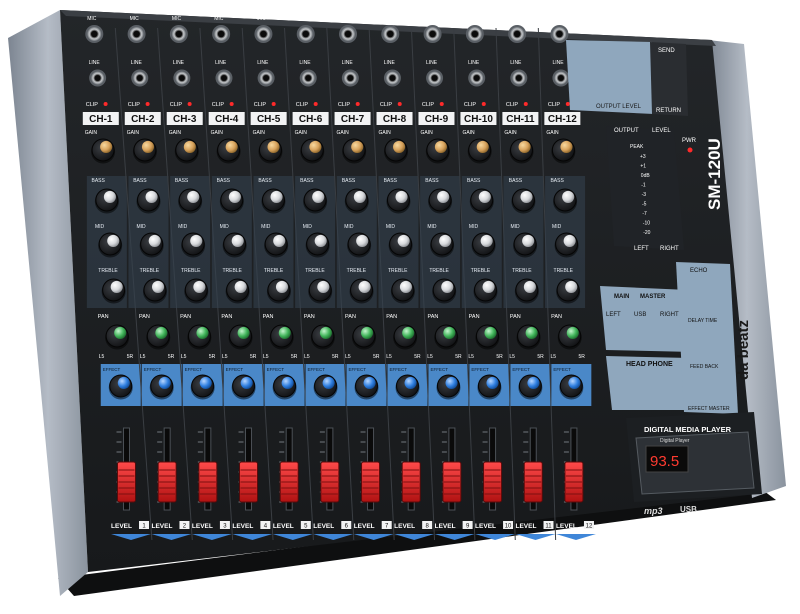 Image resolution: width=800 pixels, height=614 pixels. I want to click on ch10-treble-label: TREBLE, so click(481, 271).